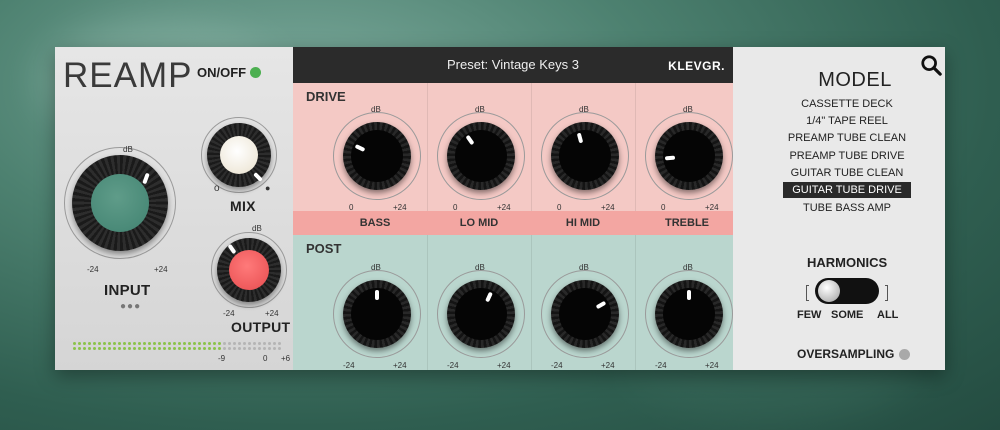 The image size is (1000, 430). I want to click on model-item-guitar-tube-clean: GUITAR TUBE CLEAN, so click(847, 173).